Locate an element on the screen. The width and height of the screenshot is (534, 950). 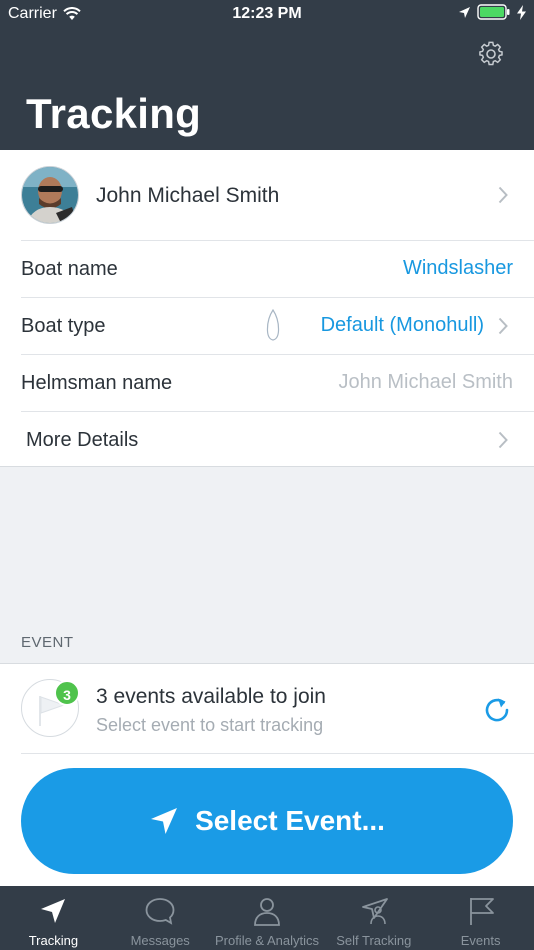
refresh-icon is located at coordinates (497, 710).